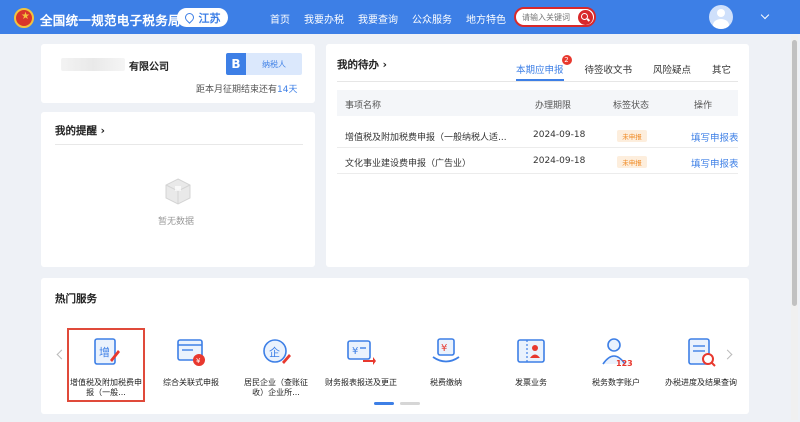 The height and width of the screenshot is (422, 800). I want to click on service-tax-payment: ¥ 税费缴纳, so click(446, 359).